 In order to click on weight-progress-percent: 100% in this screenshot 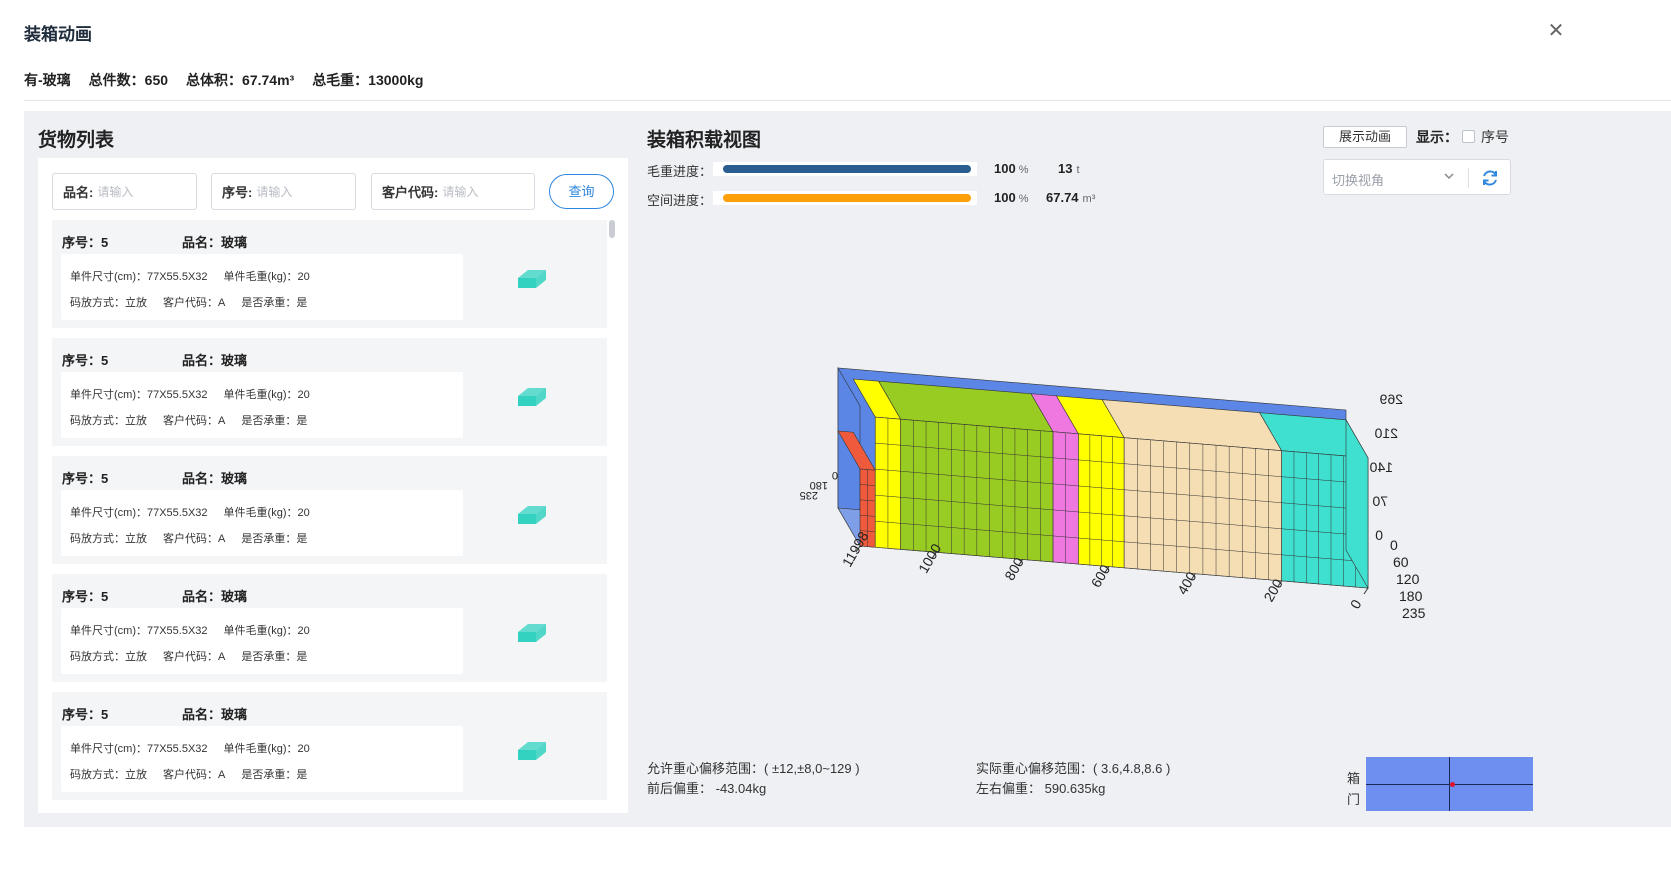, I will do `click(1011, 168)`.